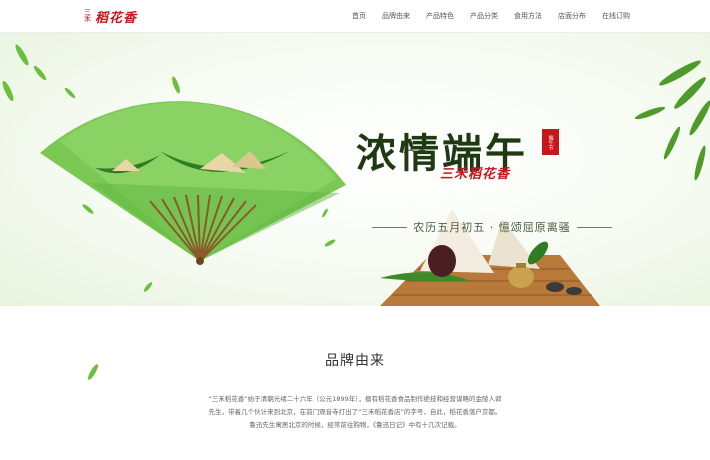 This screenshot has height=460, width=710. Describe the element at coordinates (116, 18) in the screenshot. I see `logo-text: 稻花香` at that location.